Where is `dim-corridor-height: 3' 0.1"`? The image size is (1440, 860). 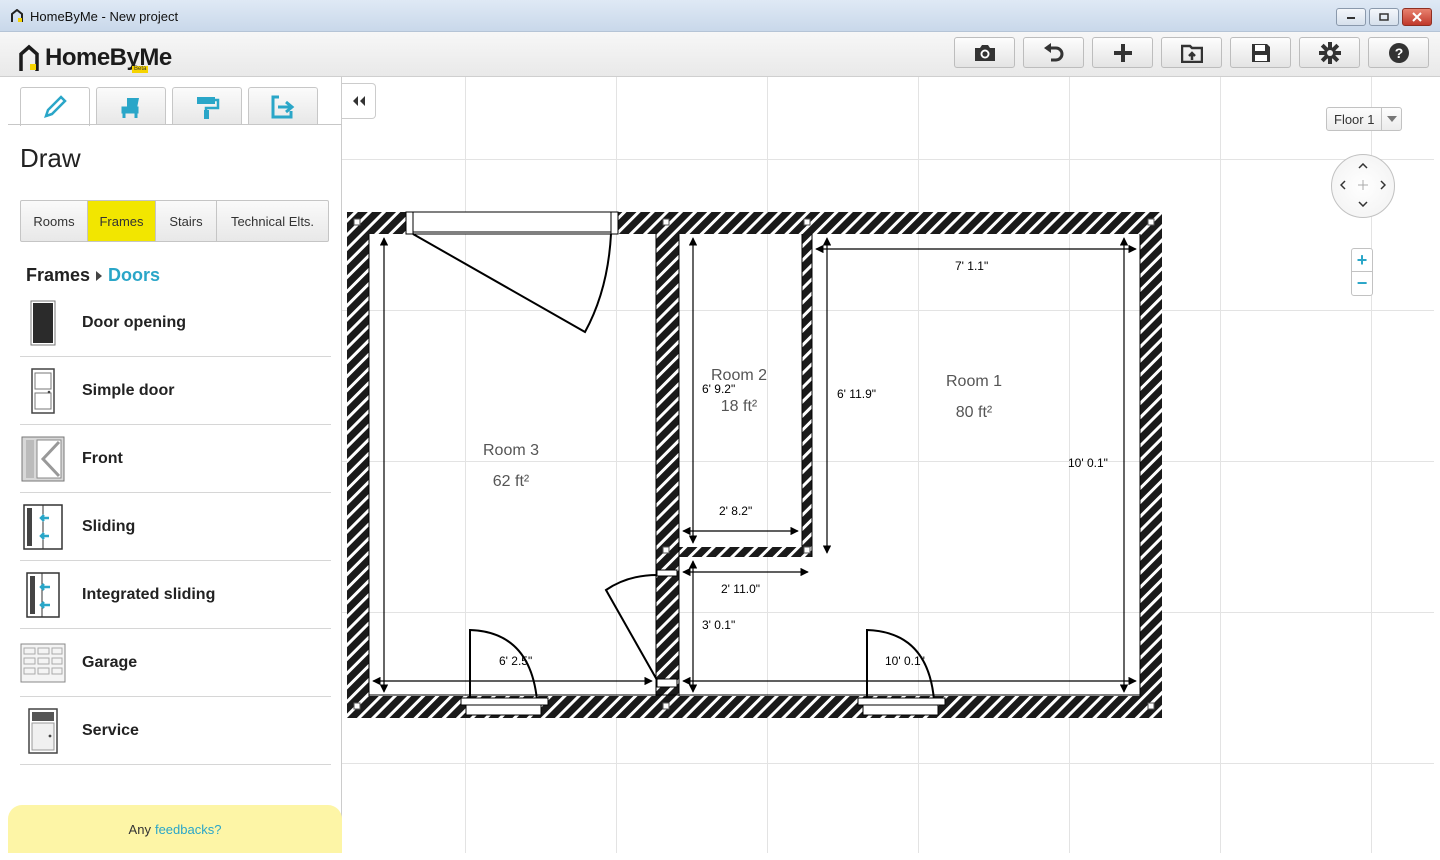
dim-corridor-height: 3' 0.1" is located at coordinates (718, 625).